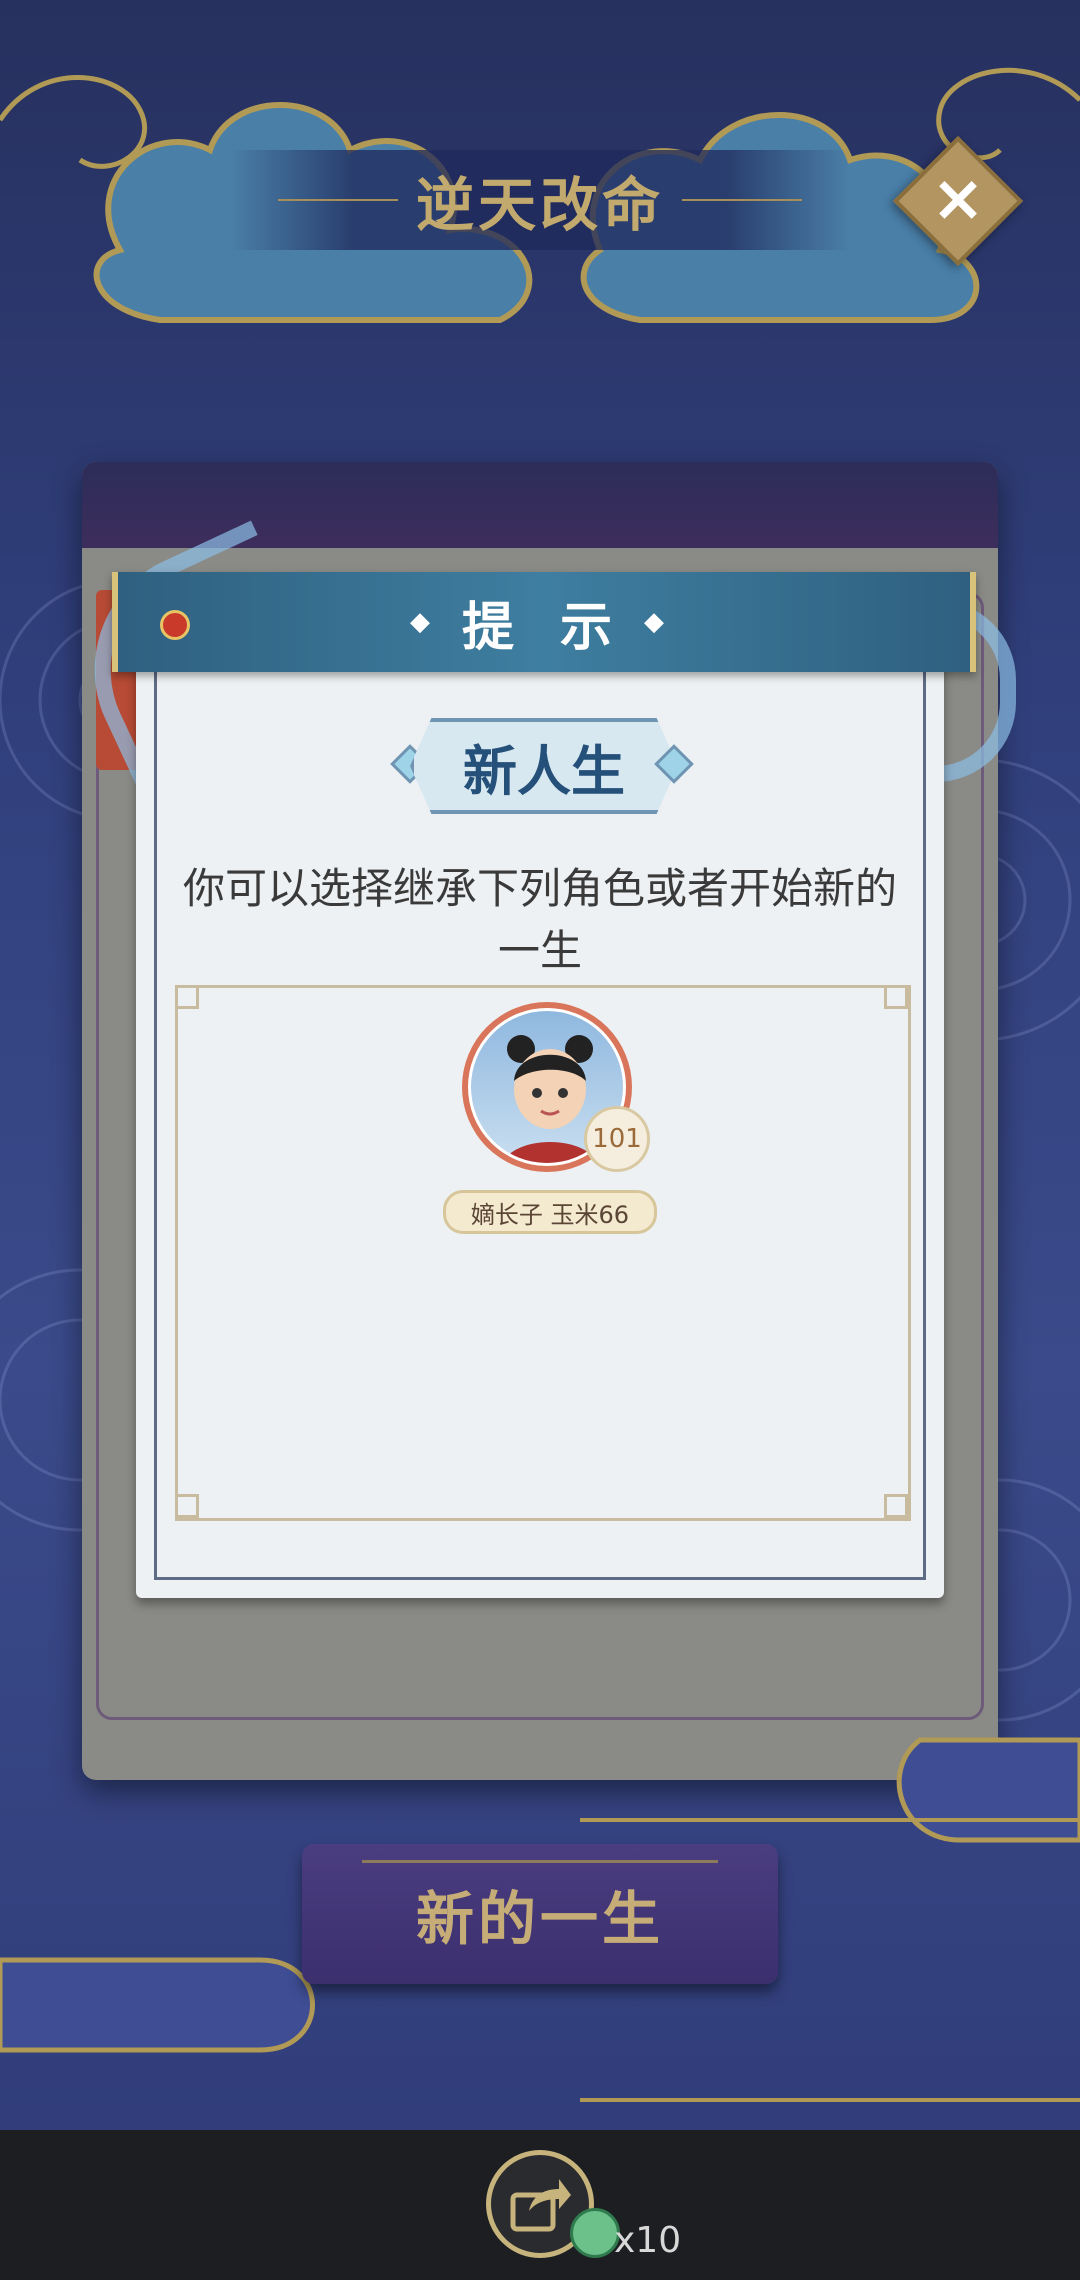 Image resolution: width=1080 pixels, height=2280 pixels. What do you see at coordinates (550, 1212) in the screenshot?
I see `character-name-tag: 嫡长子 玉米66` at bounding box center [550, 1212].